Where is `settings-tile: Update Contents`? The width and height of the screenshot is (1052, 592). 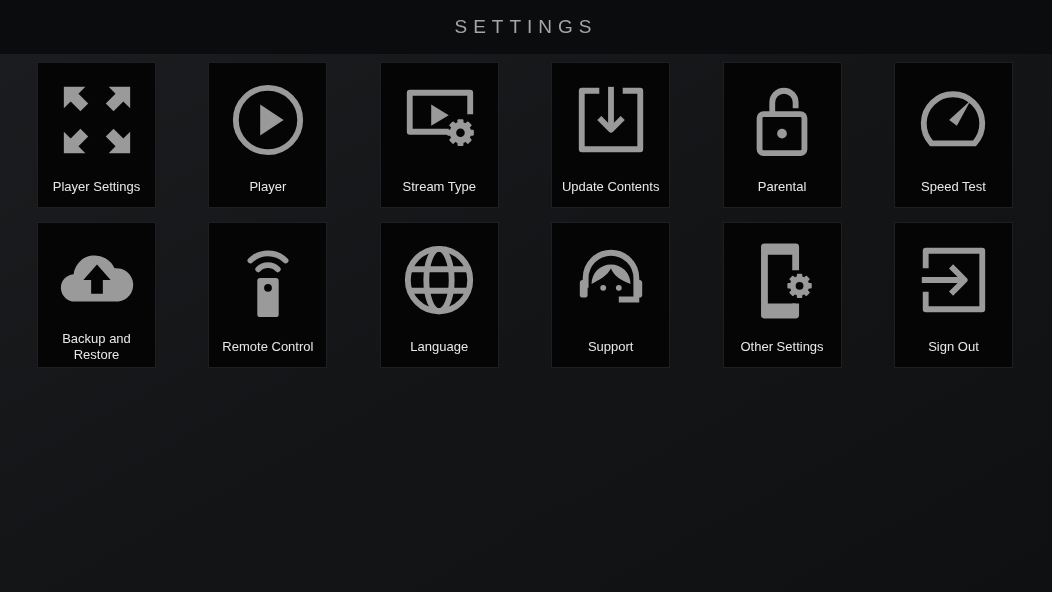 settings-tile: Update Contents is located at coordinates (611, 135).